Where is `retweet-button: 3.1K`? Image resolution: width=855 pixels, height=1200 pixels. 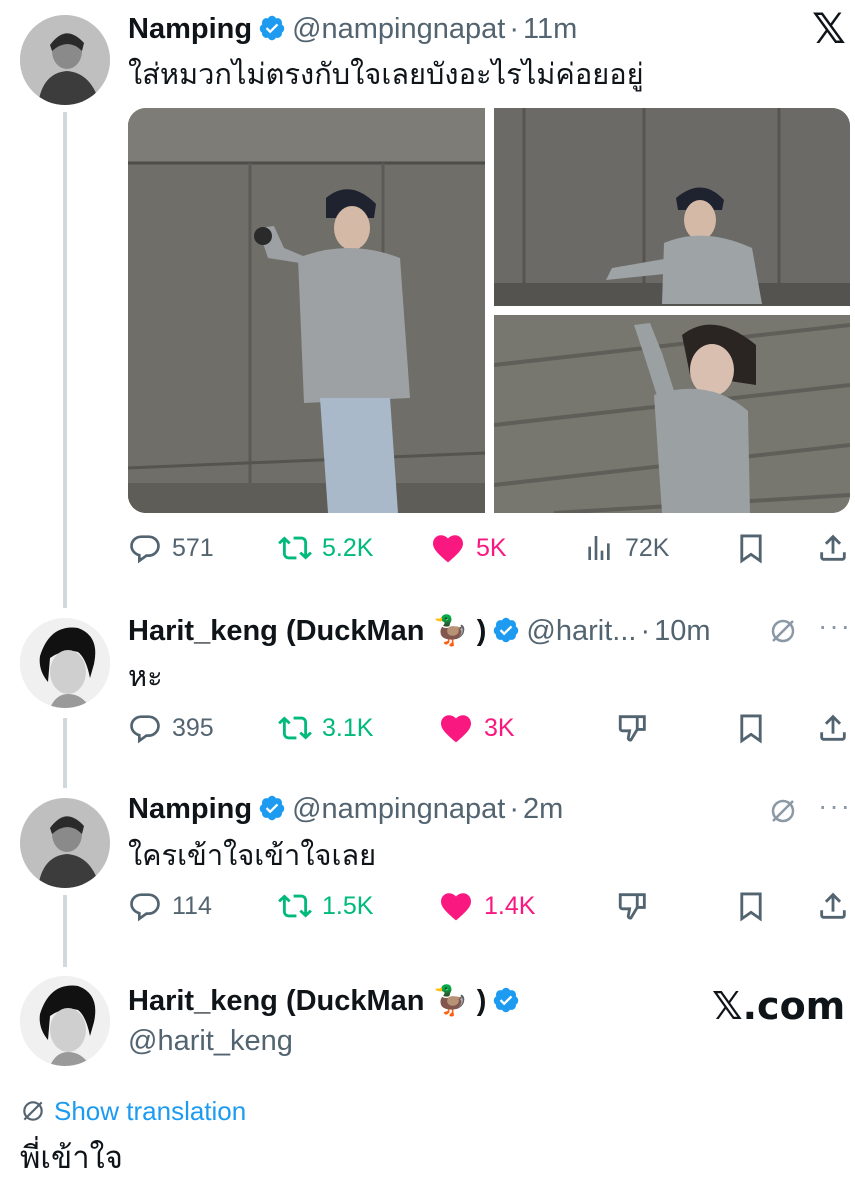 retweet-button: 3.1K is located at coordinates (325, 728).